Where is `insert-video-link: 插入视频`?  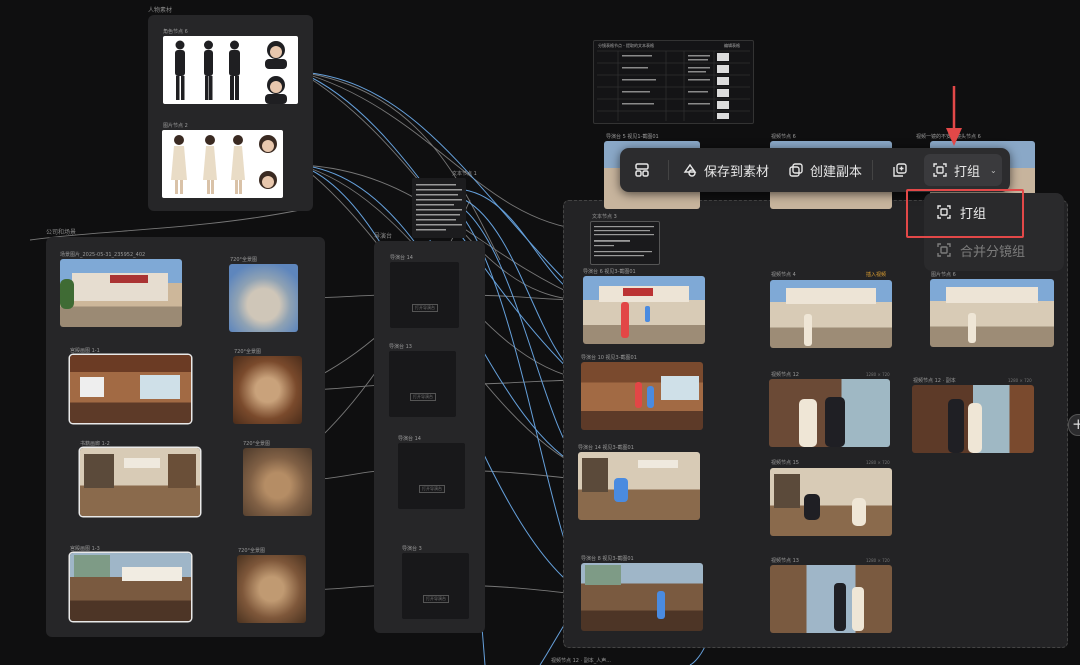
insert-video-link: 插入视频 is located at coordinates (876, 274).